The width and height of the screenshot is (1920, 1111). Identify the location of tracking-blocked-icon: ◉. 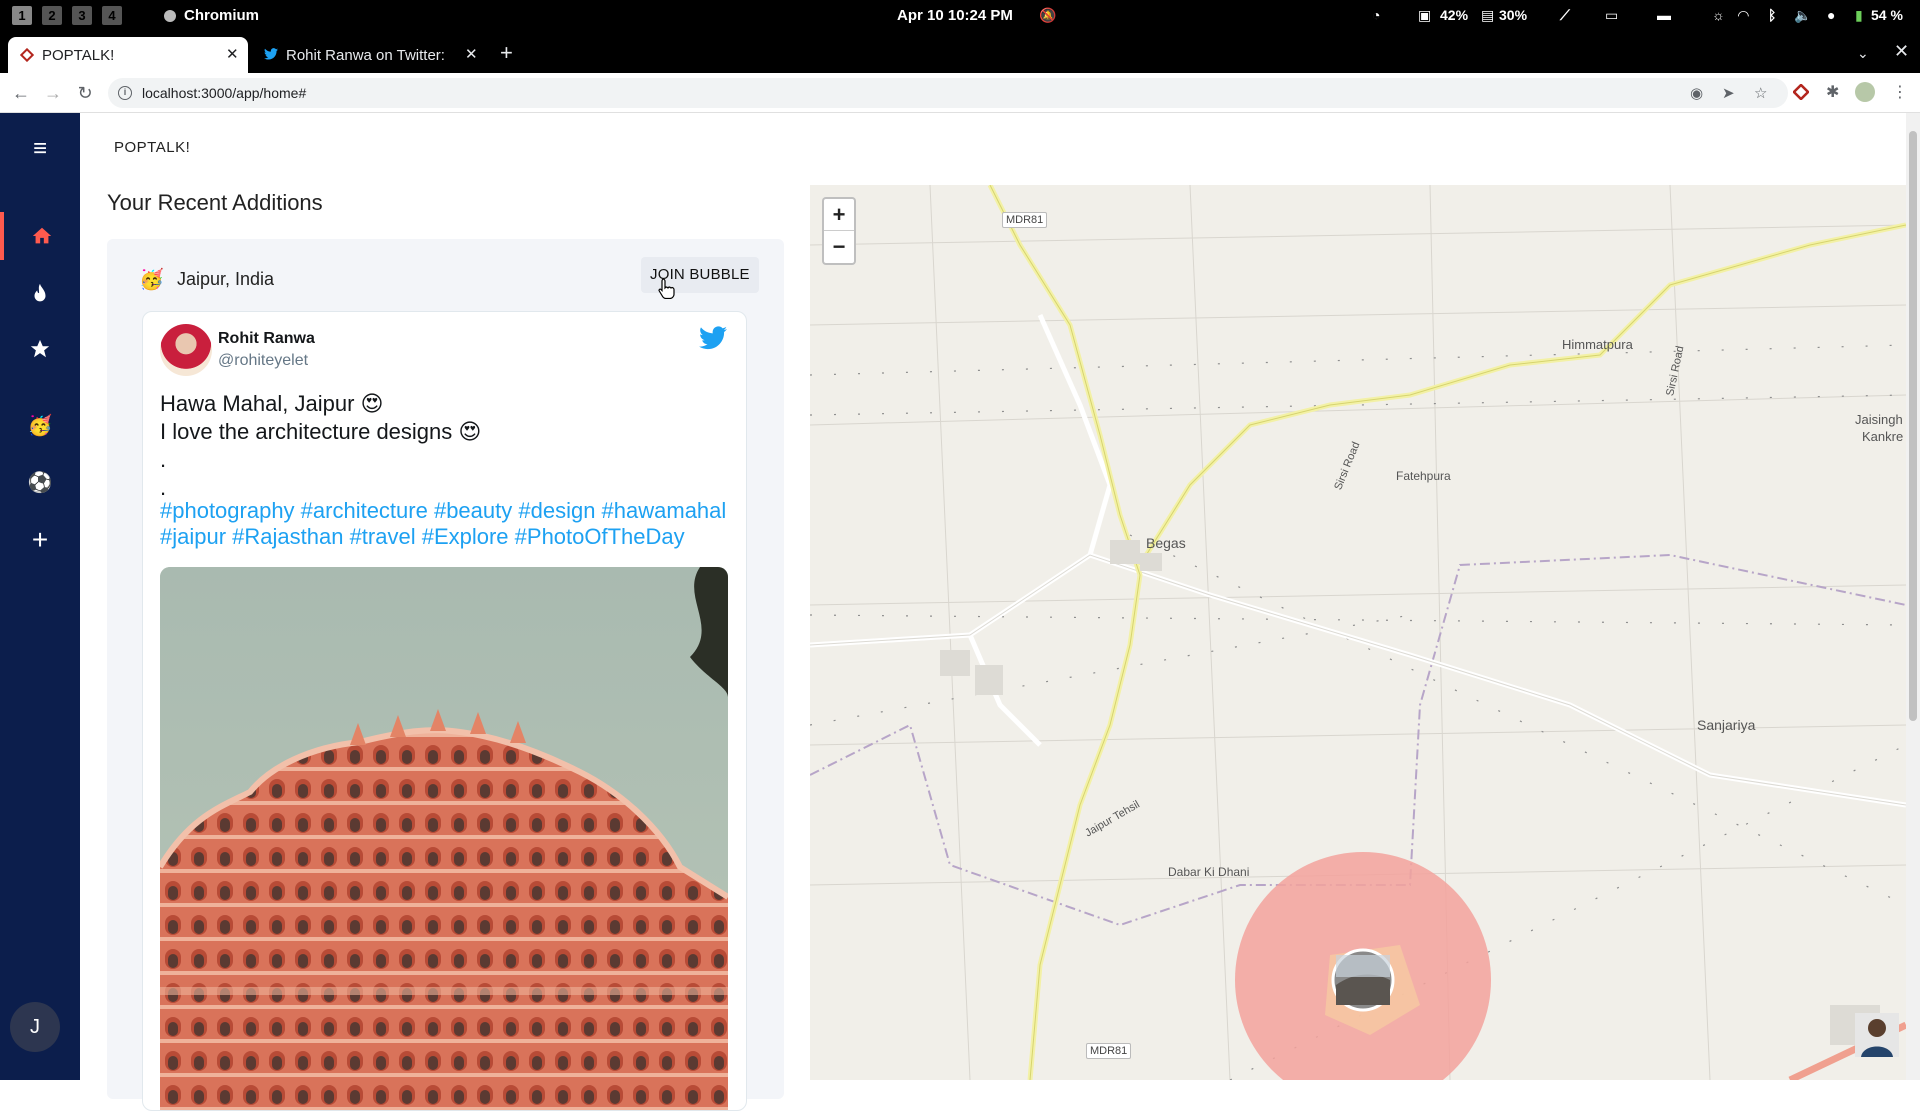
(1696, 93).